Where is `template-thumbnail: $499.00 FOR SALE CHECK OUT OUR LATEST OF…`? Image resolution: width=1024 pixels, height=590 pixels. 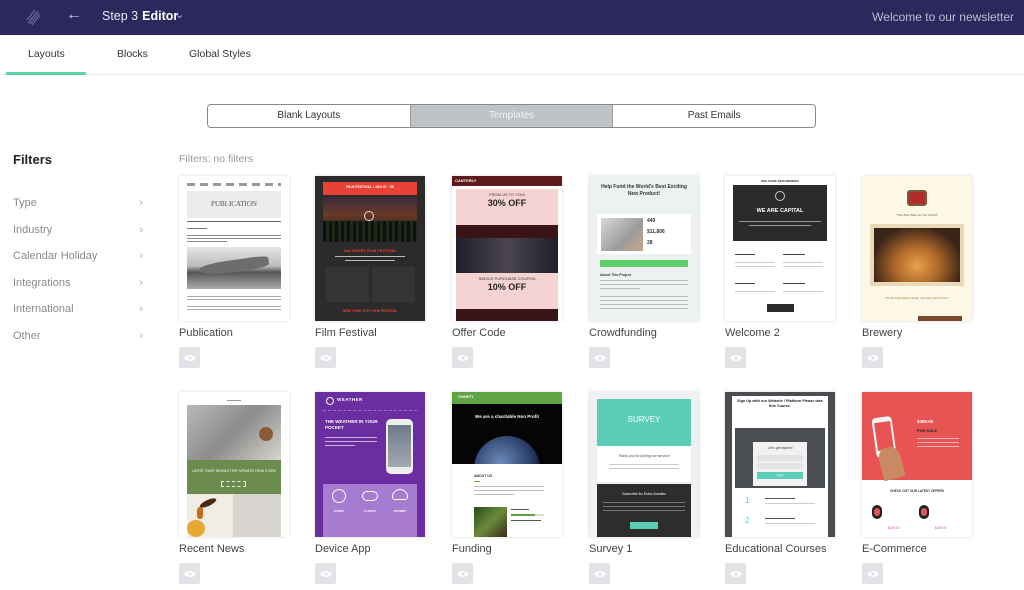 template-thumbnail: $499.00 FOR SALE CHECK OUT OUR LATEST OF… is located at coordinates (917, 464).